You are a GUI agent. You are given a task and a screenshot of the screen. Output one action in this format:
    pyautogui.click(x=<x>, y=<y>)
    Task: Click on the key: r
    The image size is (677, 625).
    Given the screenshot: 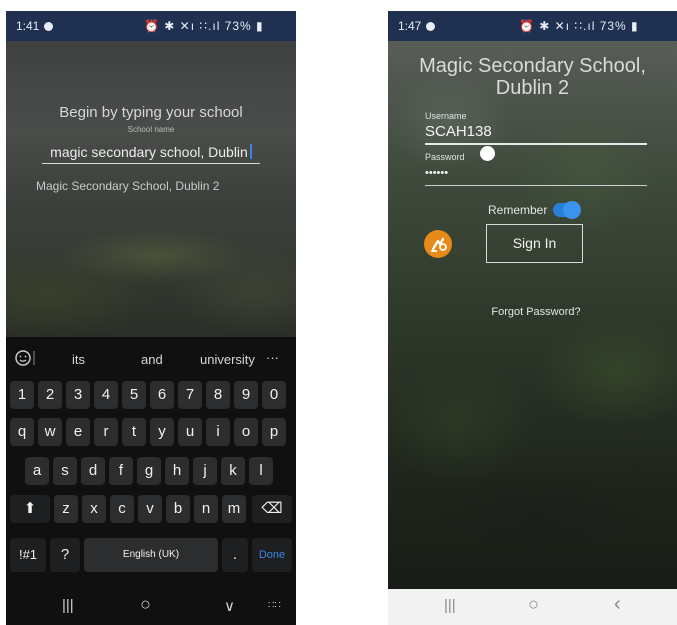 What is the action you would take?
    pyautogui.click(x=106, y=432)
    